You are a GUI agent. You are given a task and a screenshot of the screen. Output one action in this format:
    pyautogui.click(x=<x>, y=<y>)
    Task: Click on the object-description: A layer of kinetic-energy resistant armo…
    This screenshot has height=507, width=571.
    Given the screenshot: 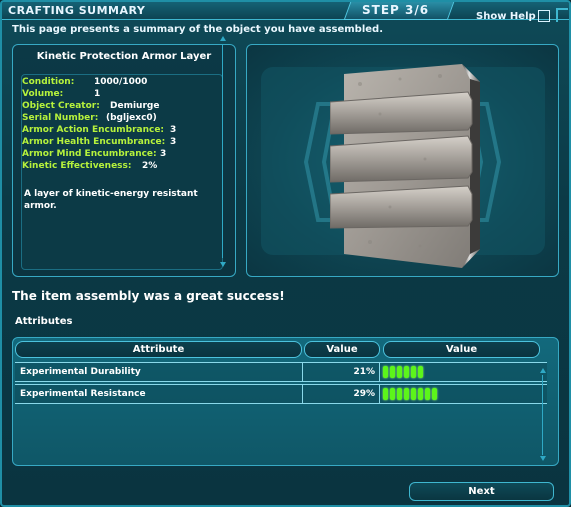 What is the action you would take?
    pyautogui.click(x=111, y=200)
    